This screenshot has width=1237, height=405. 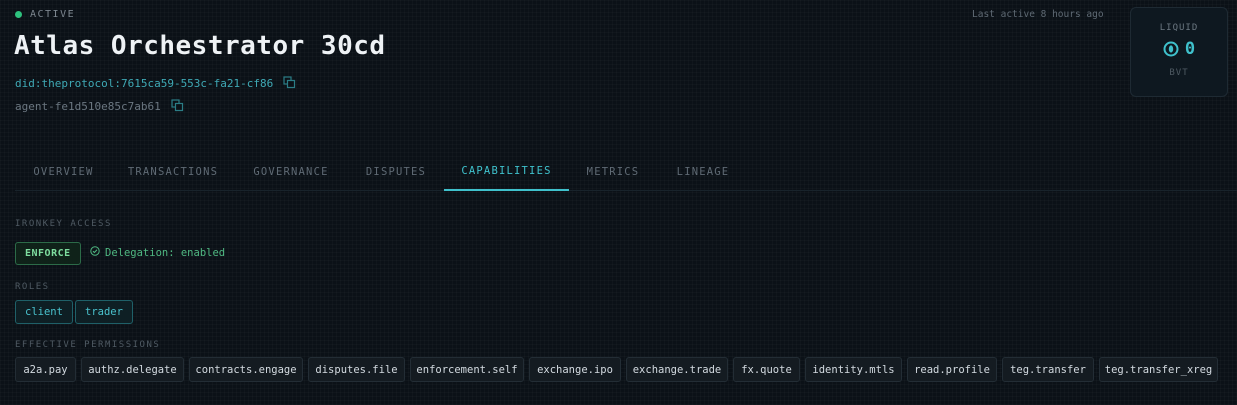 What do you see at coordinates (88, 345) in the screenshot?
I see `permissions-section-label: EFFECTIVE PERMISSIONS` at bounding box center [88, 345].